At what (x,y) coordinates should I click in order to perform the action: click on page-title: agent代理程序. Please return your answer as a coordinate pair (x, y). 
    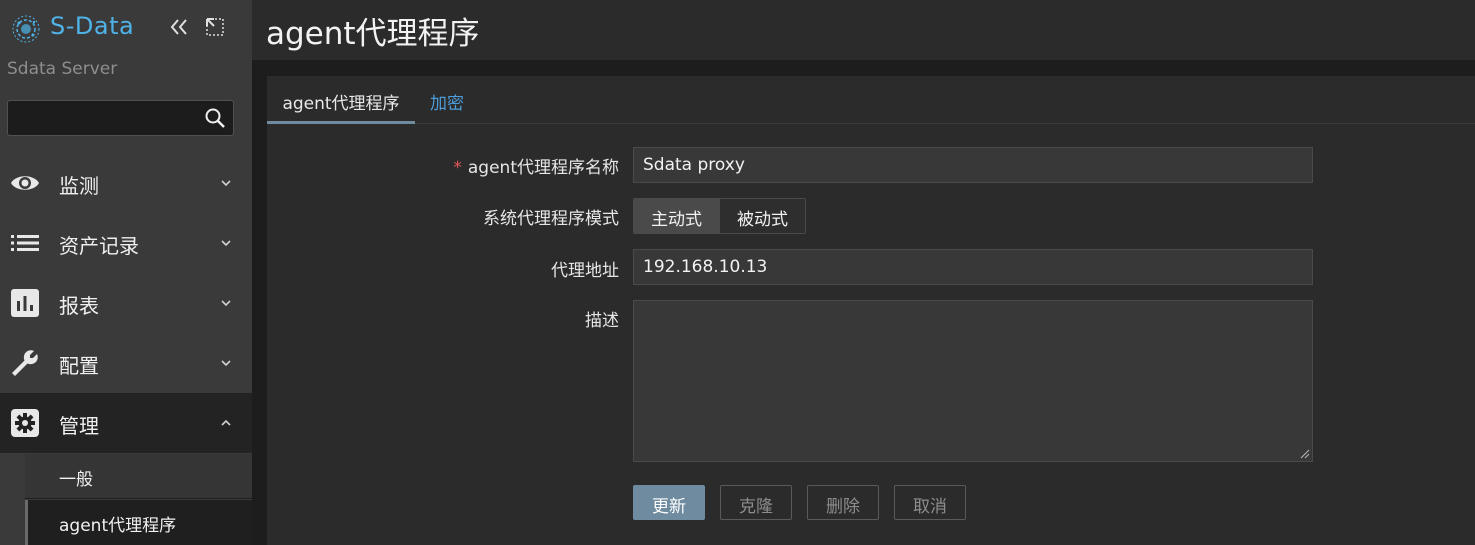
    Looking at the image, I should click on (373, 34).